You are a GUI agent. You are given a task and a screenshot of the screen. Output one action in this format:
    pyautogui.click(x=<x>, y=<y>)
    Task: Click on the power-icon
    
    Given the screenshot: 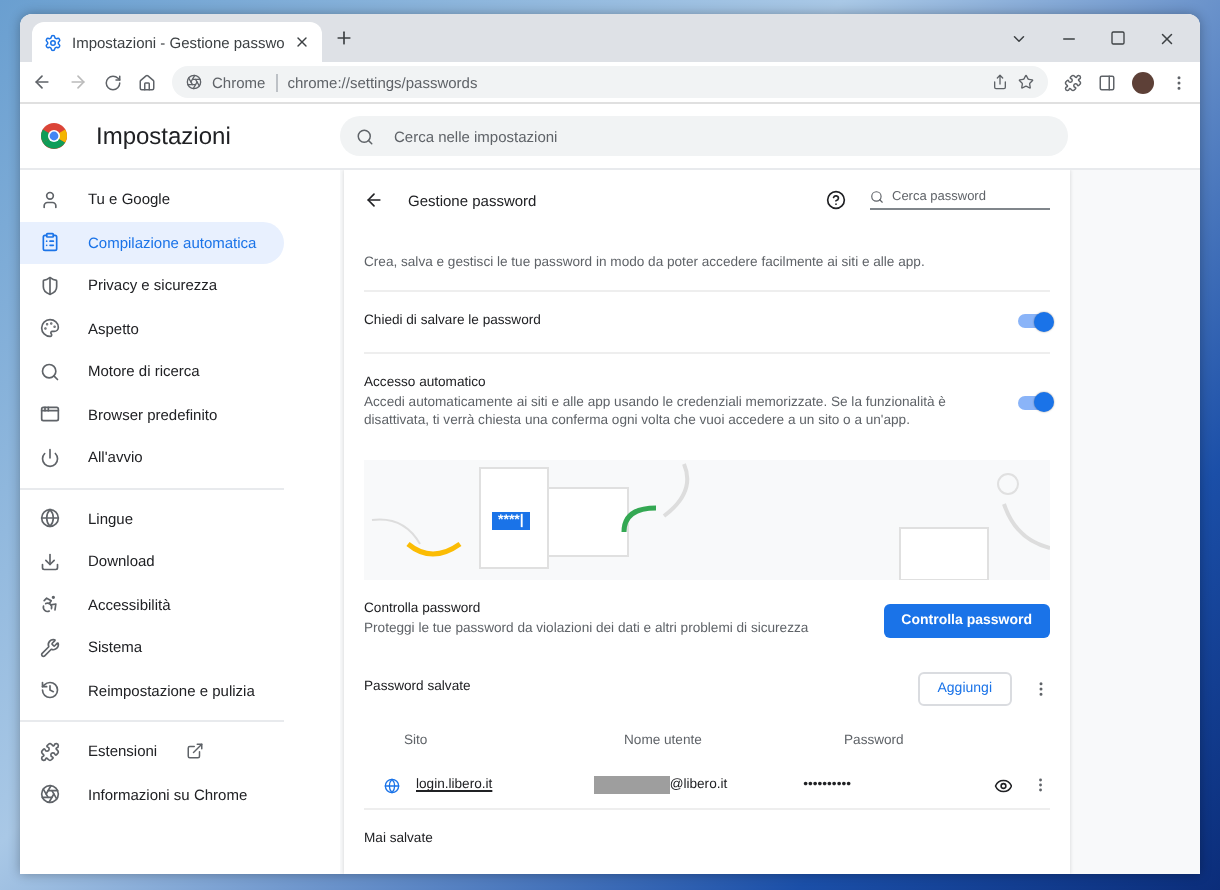 What is the action you would take?
    pyautogui.click(x=50, y=457)
    